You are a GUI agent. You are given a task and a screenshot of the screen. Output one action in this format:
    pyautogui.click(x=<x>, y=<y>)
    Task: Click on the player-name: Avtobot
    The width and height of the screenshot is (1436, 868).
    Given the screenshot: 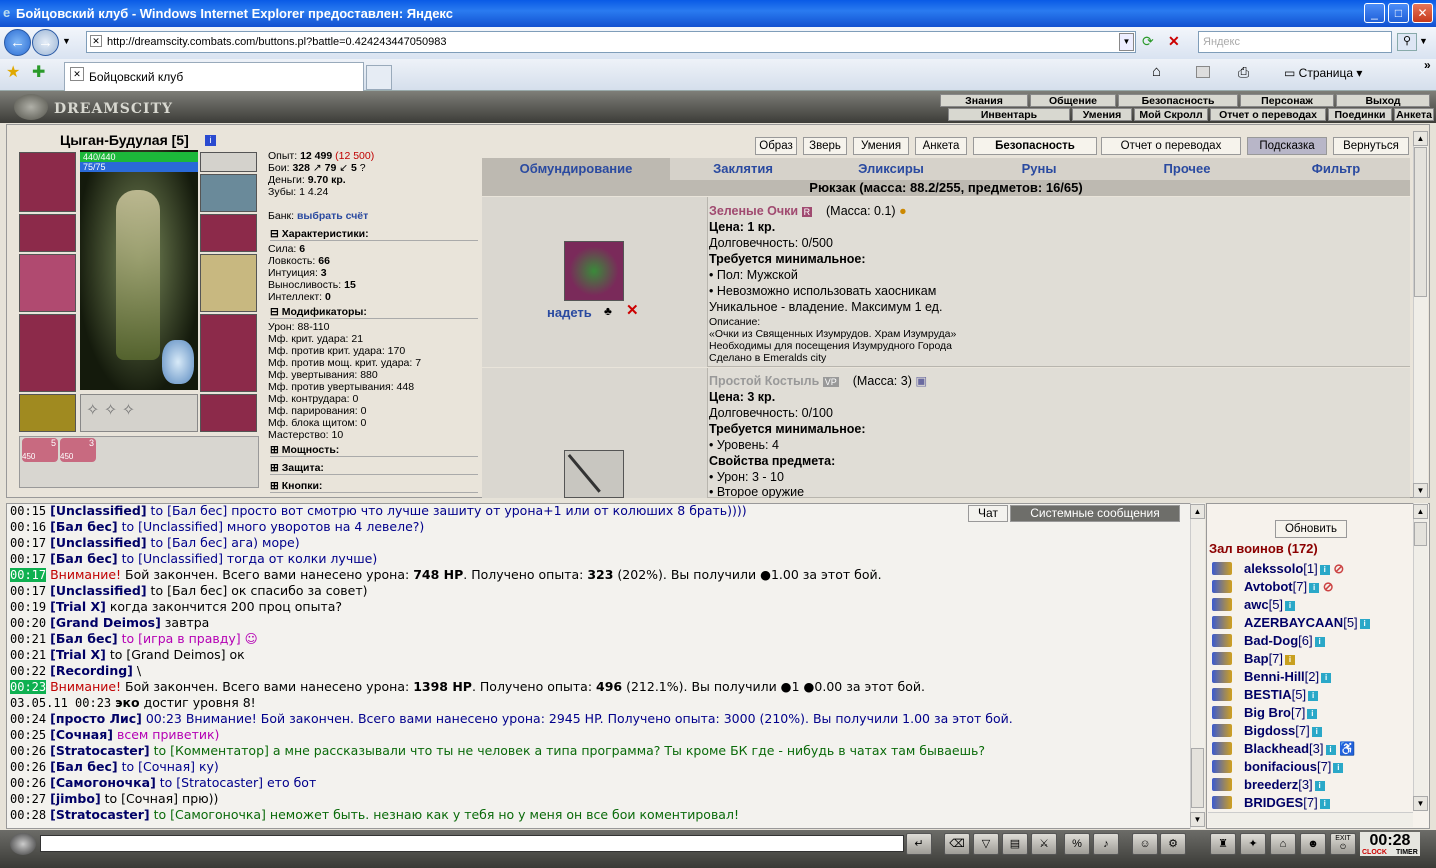 What is the action you would take?
    pyautogui.click(x=1268, y=586)
    